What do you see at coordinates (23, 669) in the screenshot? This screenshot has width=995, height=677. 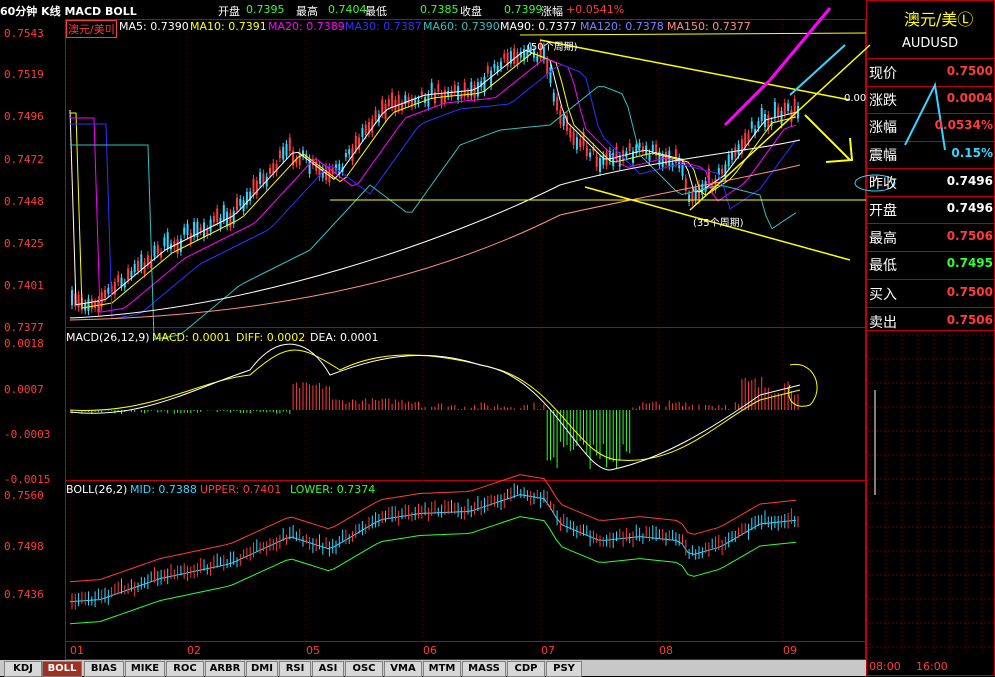 I see `tab-kdj: KDJ` at bounding box center [23, 669].